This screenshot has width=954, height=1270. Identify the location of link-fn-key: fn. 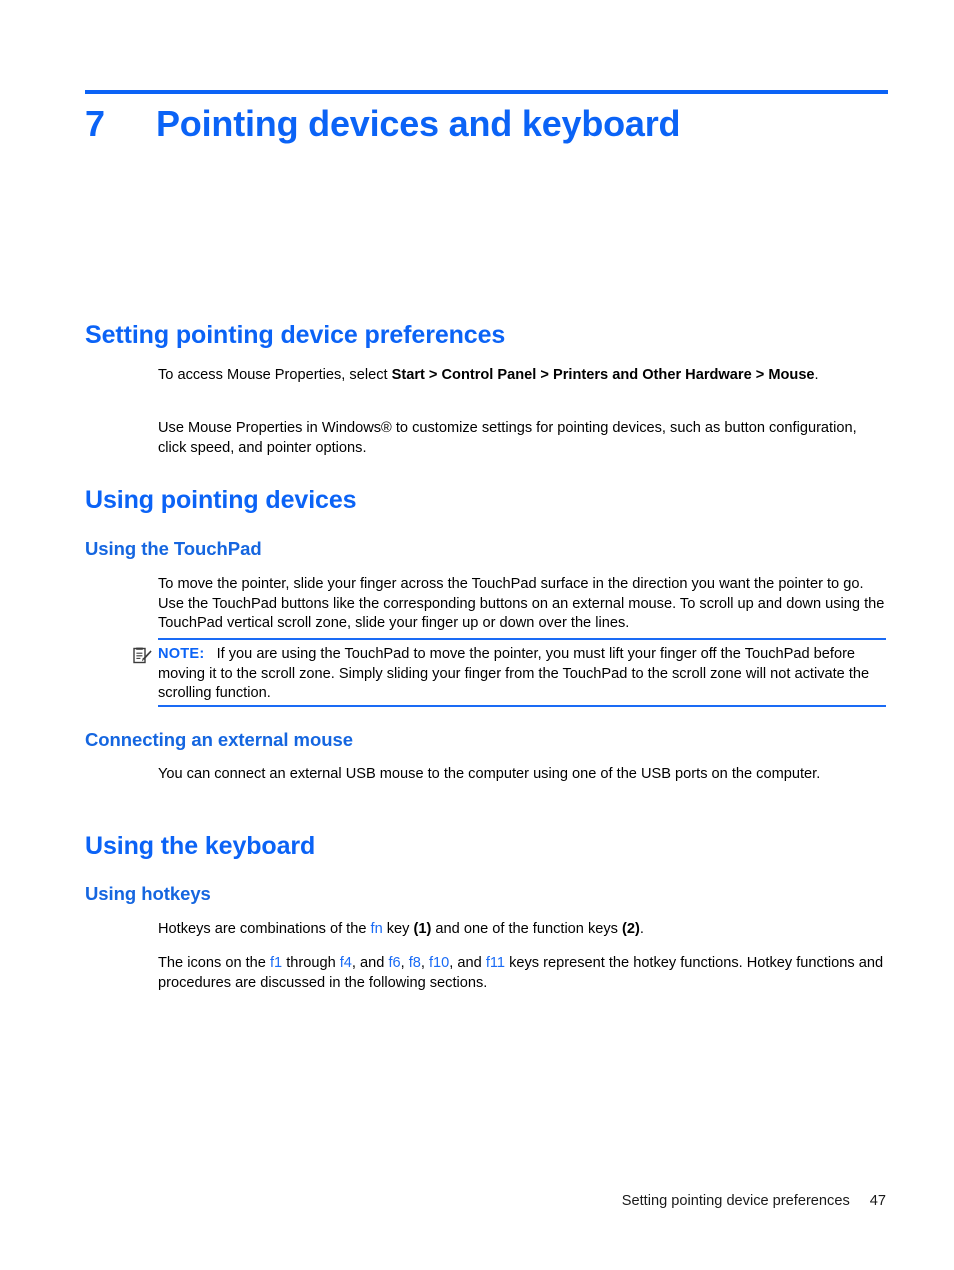
(377, 929).